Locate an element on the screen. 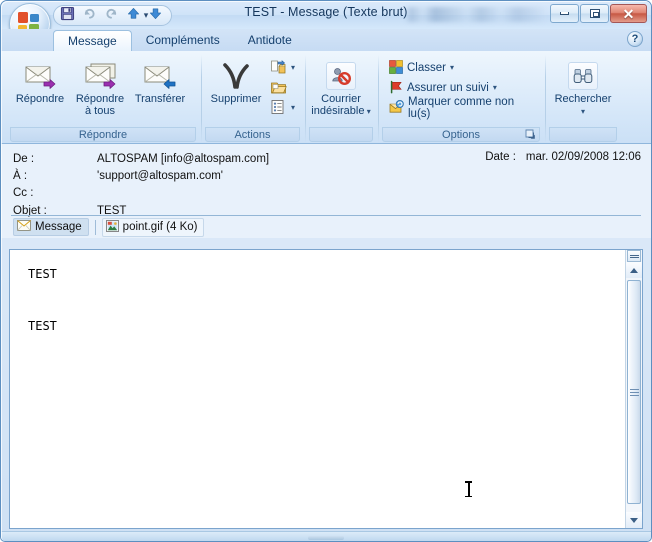  follow-up-label: Assurer un suivi is located at coordinates (448, 88).